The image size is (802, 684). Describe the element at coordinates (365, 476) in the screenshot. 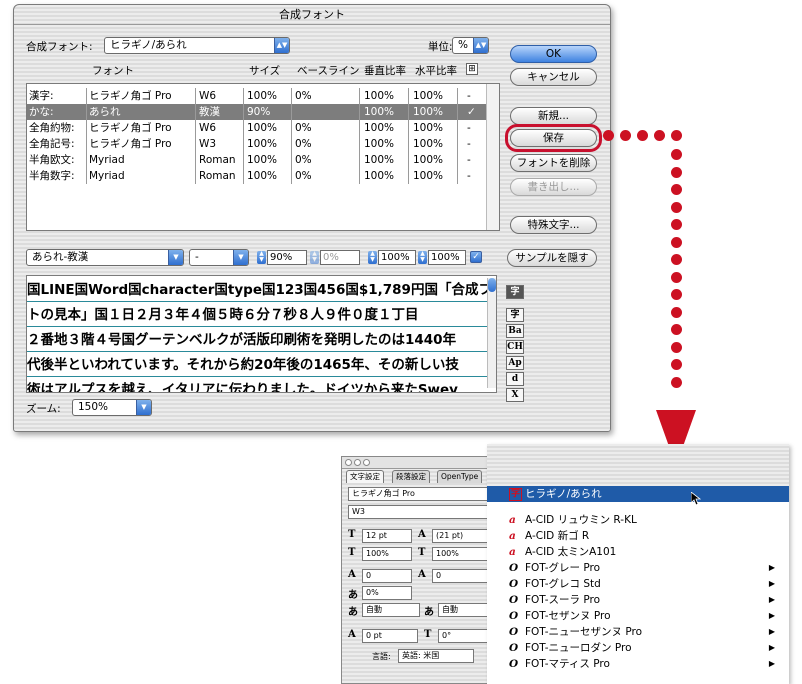

I see `tab-character: 文字設定` at that location.